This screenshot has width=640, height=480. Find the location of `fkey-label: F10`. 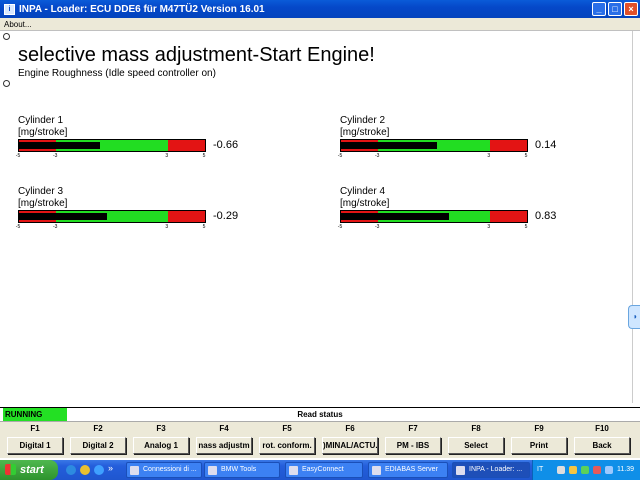

fkey-label: F10 is located at coordinates (602, 428).